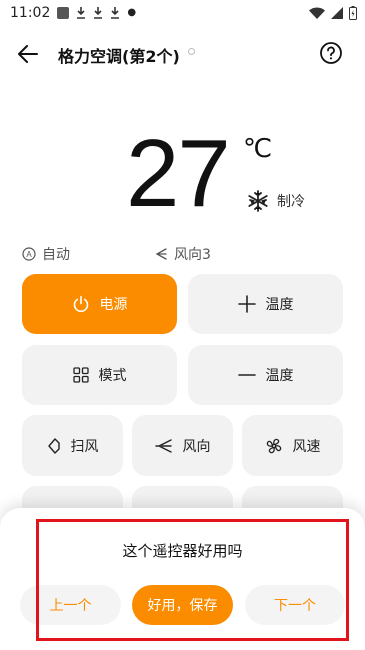 The height and width of the screenshot is (650, 365). What do you see at coordinates (291, 202) in the screenshot?
I see `mode-label: 制冷` at bounding box center [291, 202].